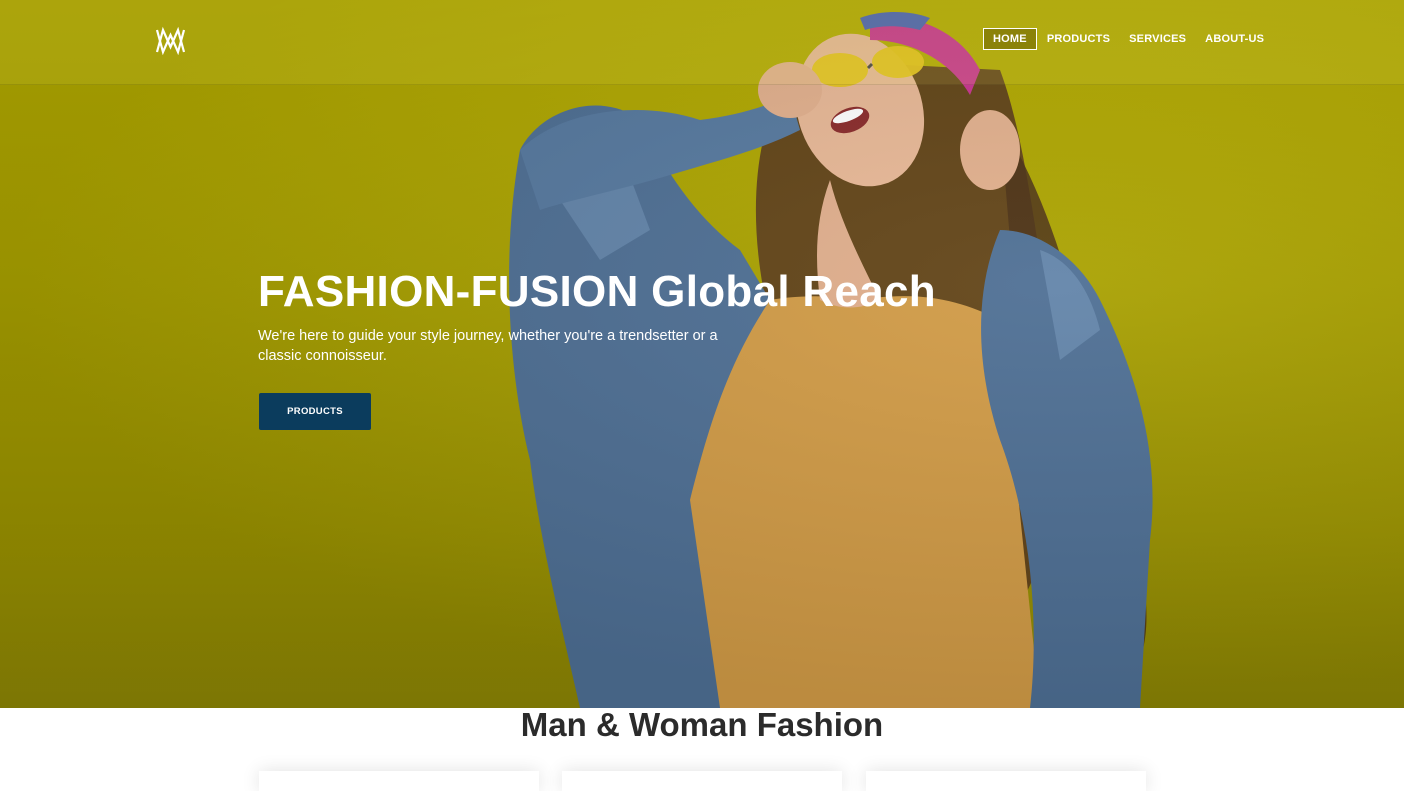 Image resolution: width=1404 pixels, height=791 pixels. What do you see at coordinates (1234, 39) in the screenshot?
I see `nav-about-us-link: ABOUT-US` at bounding box center [1234, 39].